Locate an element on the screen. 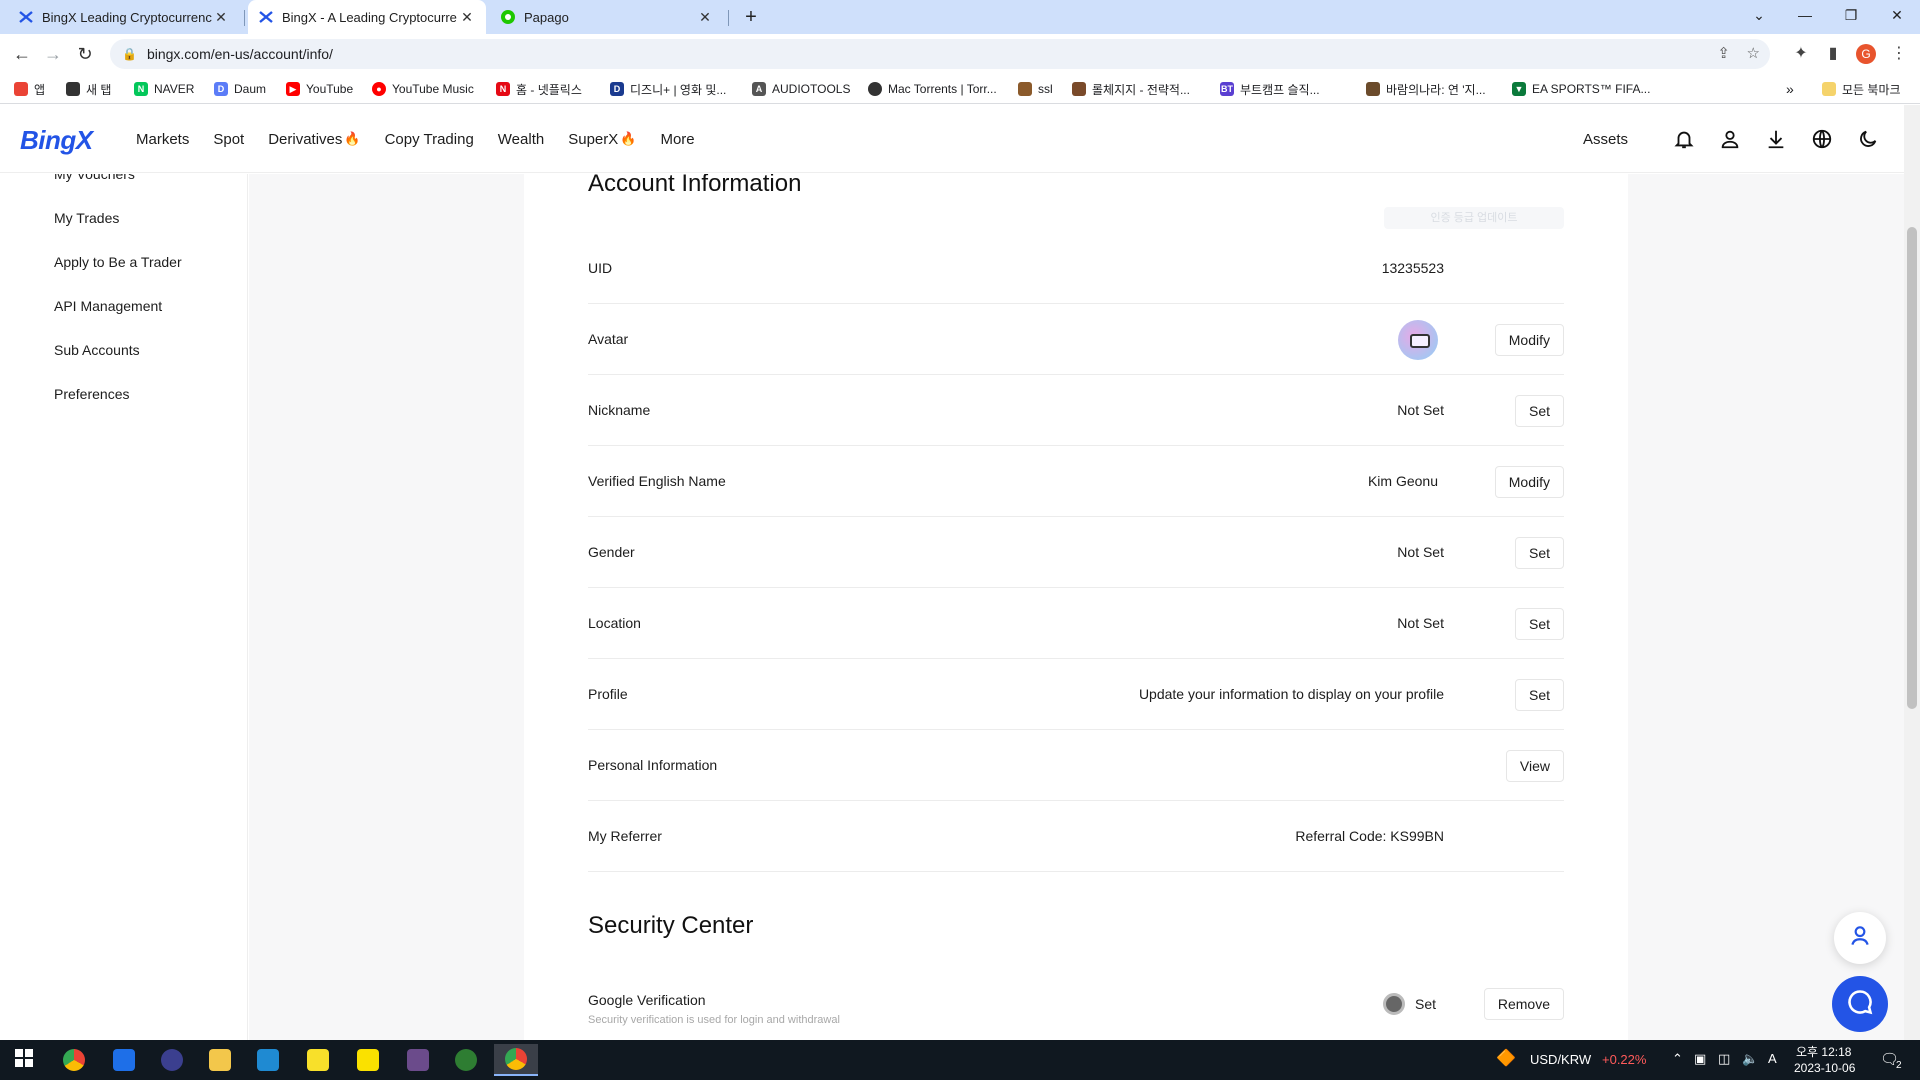 The width and height of the screenshot is (1920, 1080). tab-search-icon: ⌄ is located at coordinates (1759, 15).